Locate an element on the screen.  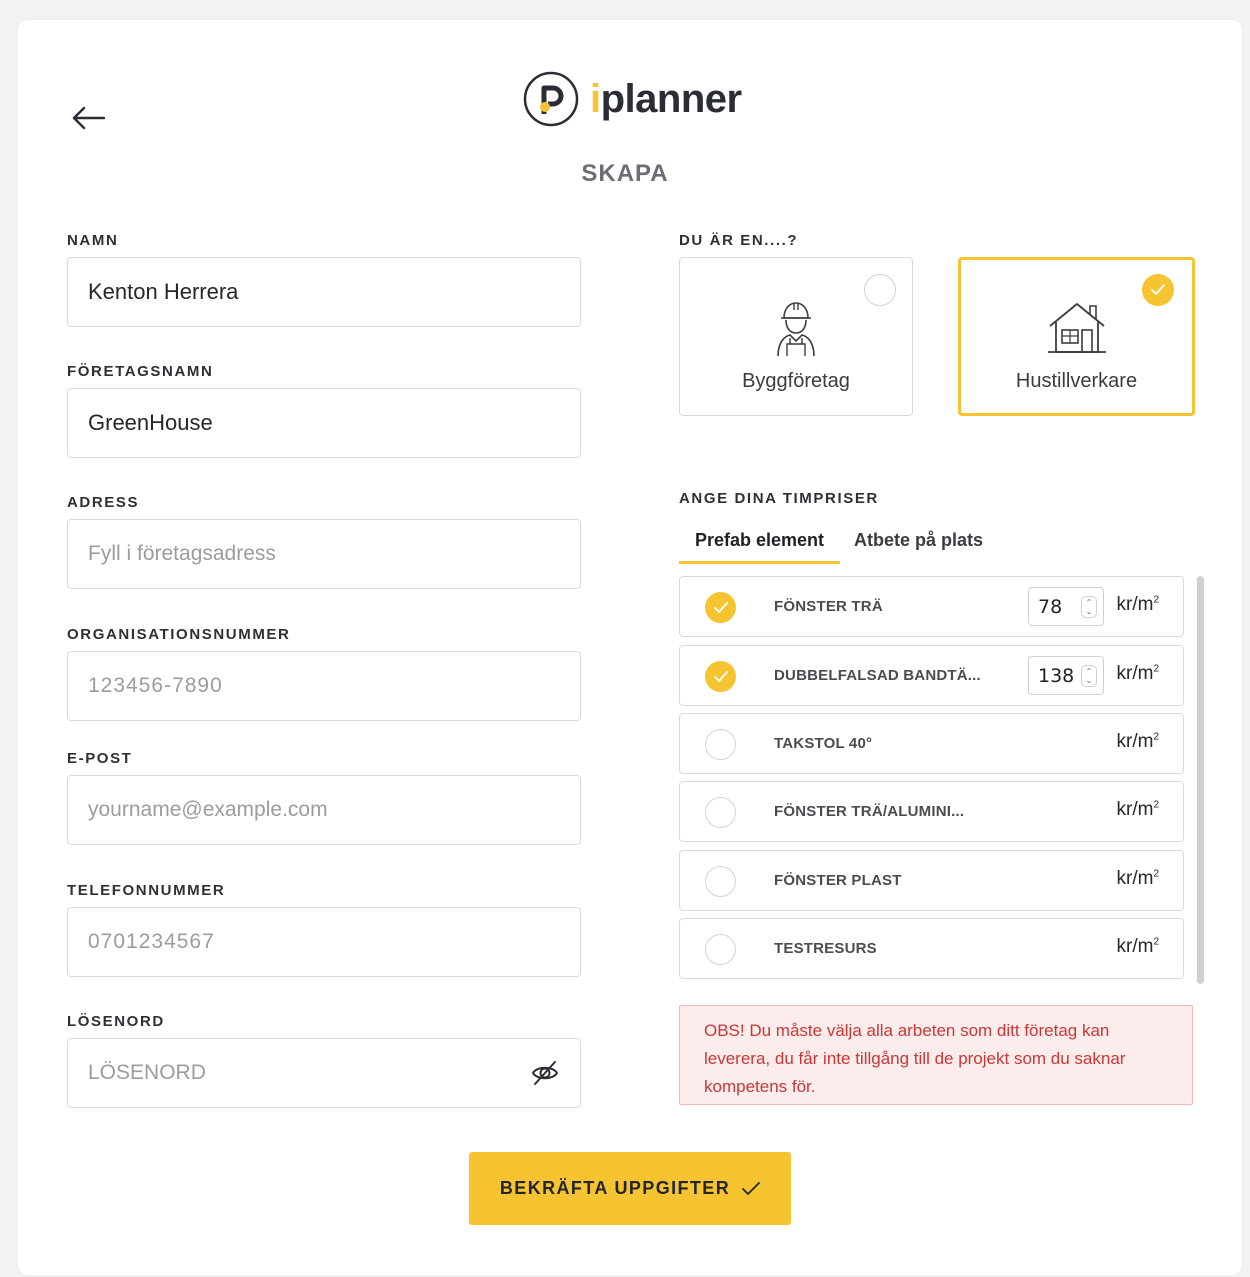
address-placeholder: Fyll i företagsadress is located at coordinates (182, 553).